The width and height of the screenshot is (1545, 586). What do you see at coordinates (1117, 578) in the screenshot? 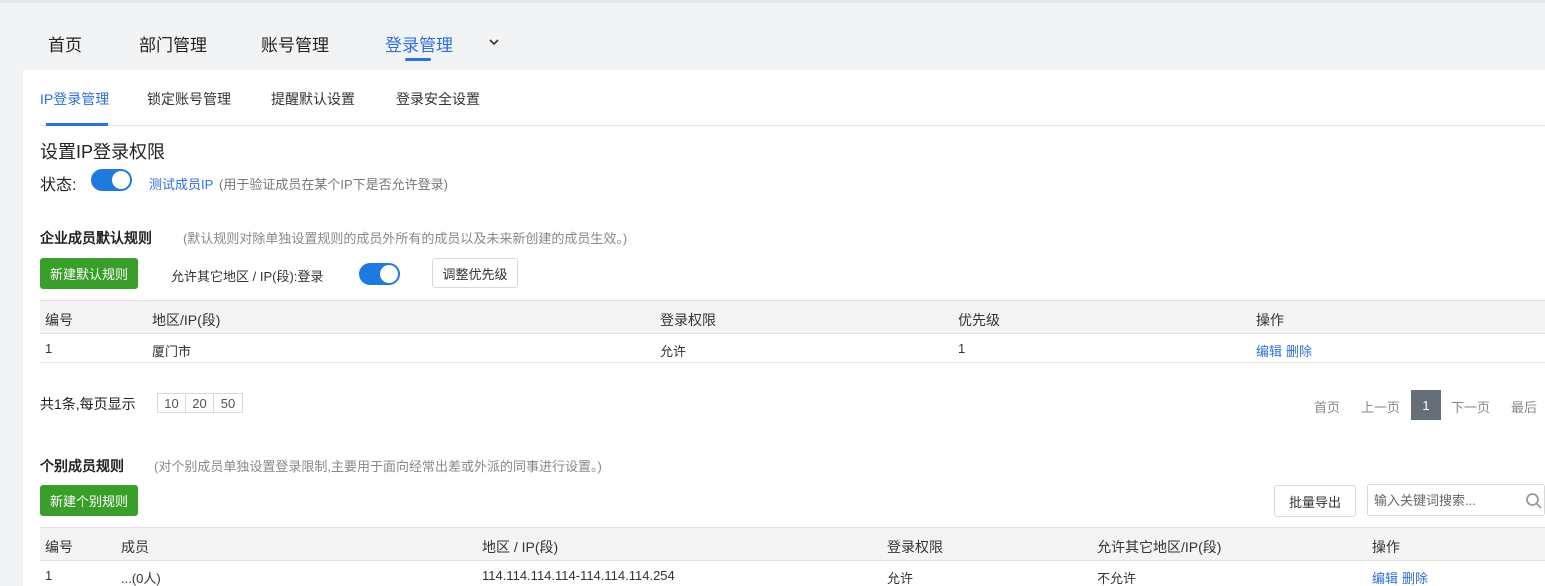
I see `cell-allow-other: 不允许` at bounding box center [1117, 578].